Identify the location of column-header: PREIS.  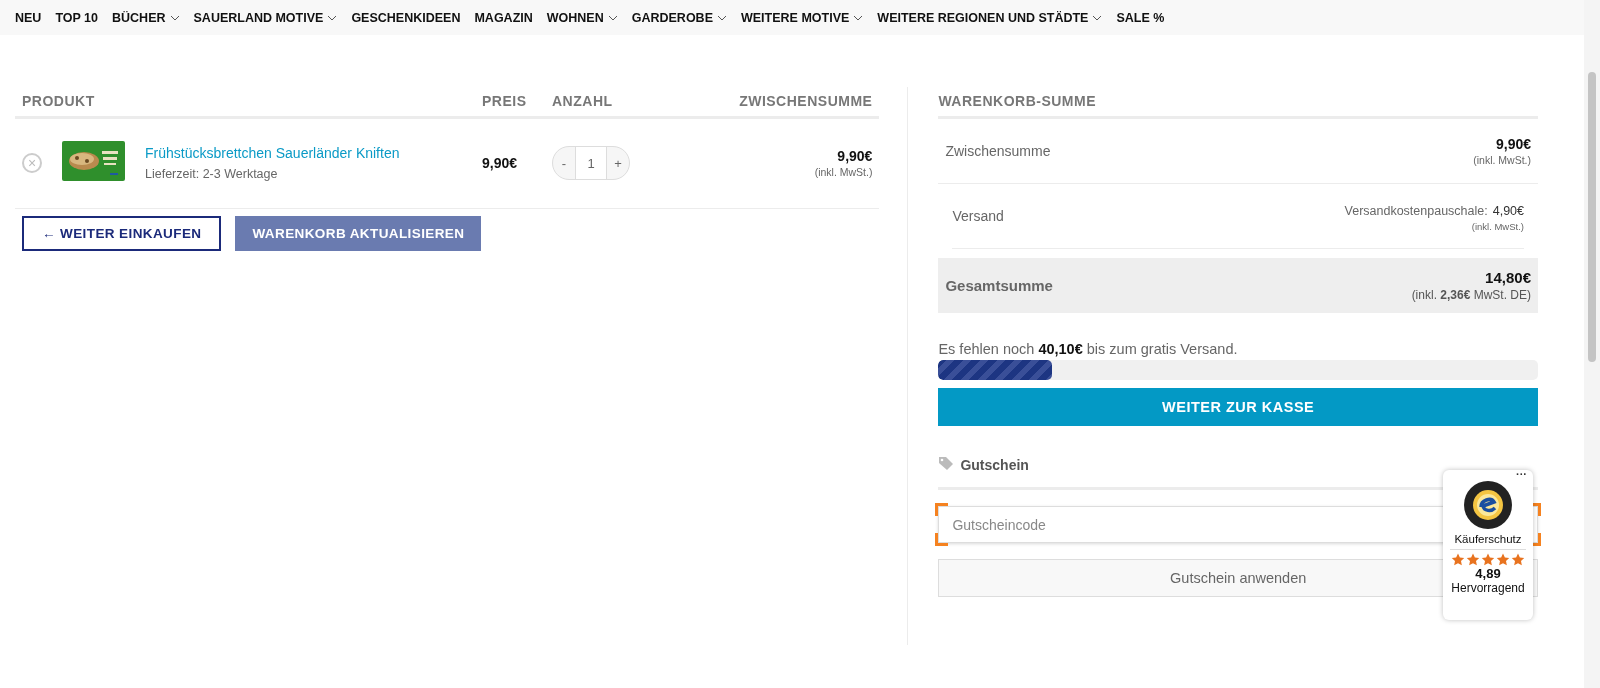
(510, 103).